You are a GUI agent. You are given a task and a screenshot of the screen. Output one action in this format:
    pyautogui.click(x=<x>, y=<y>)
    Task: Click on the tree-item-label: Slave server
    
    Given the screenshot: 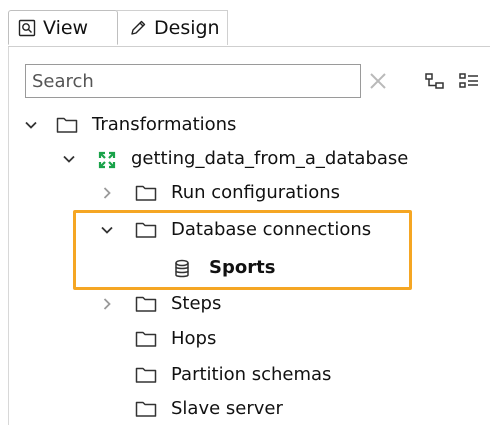 What is the action you would take?
    pyautogui.click(x=227, y=408)
    